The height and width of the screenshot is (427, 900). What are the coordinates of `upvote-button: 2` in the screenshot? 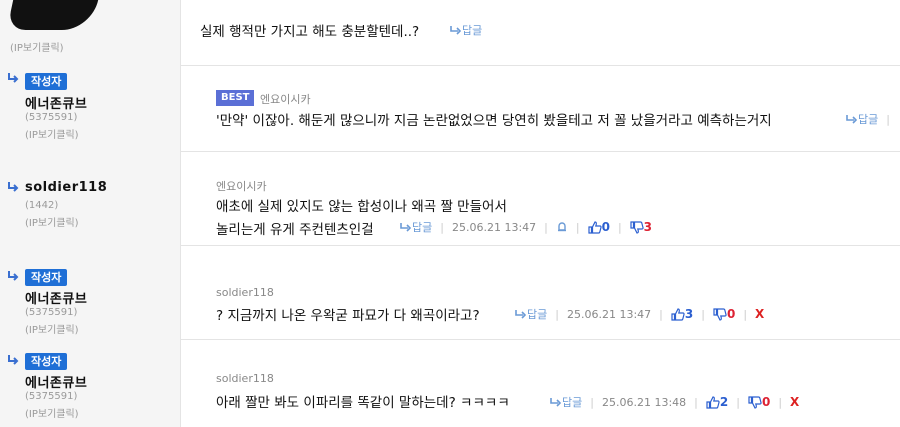 It's located at (717, 402).